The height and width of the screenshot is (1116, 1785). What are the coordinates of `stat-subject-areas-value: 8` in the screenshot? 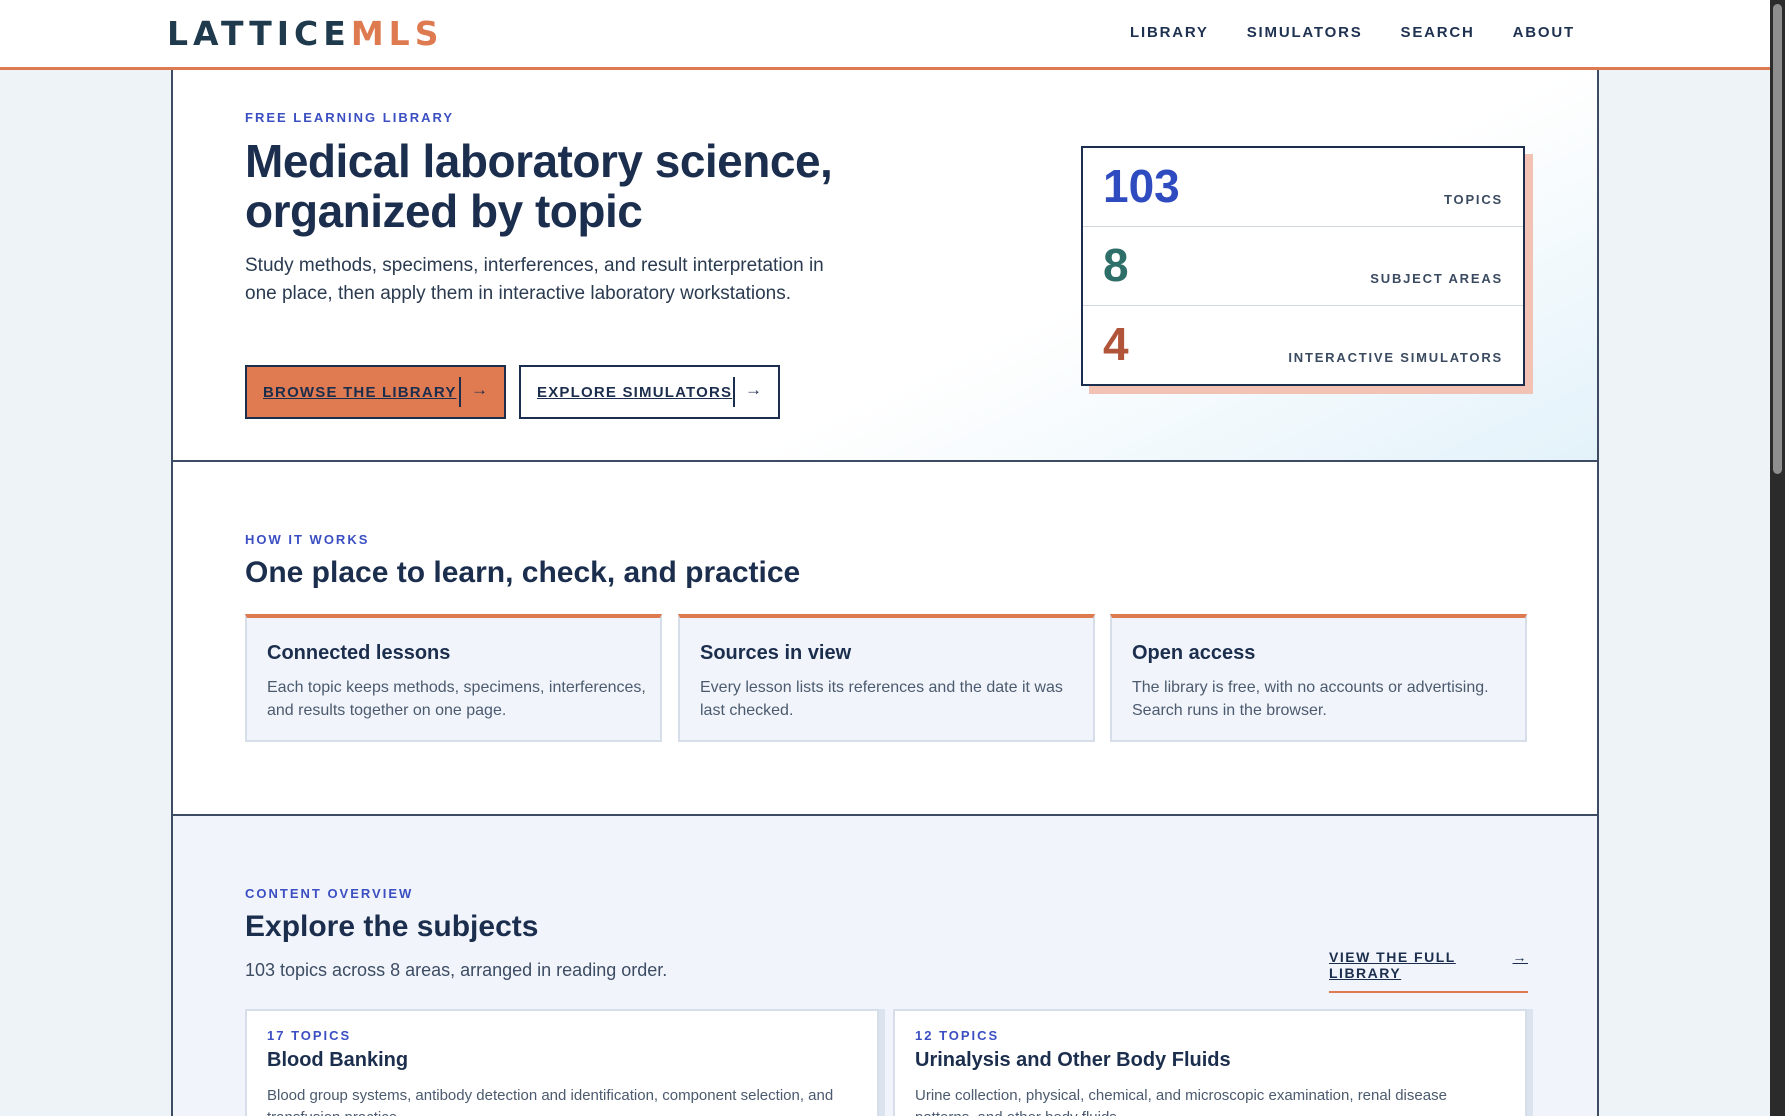 It's located at (1116, 265).